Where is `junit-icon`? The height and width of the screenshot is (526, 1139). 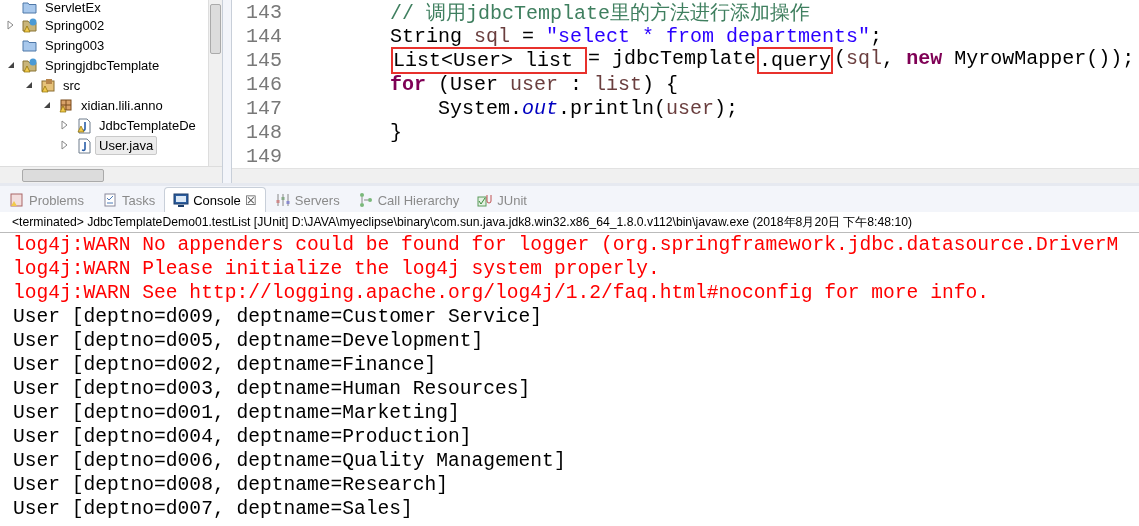 junit-icon is located at coordinates (485, 200).